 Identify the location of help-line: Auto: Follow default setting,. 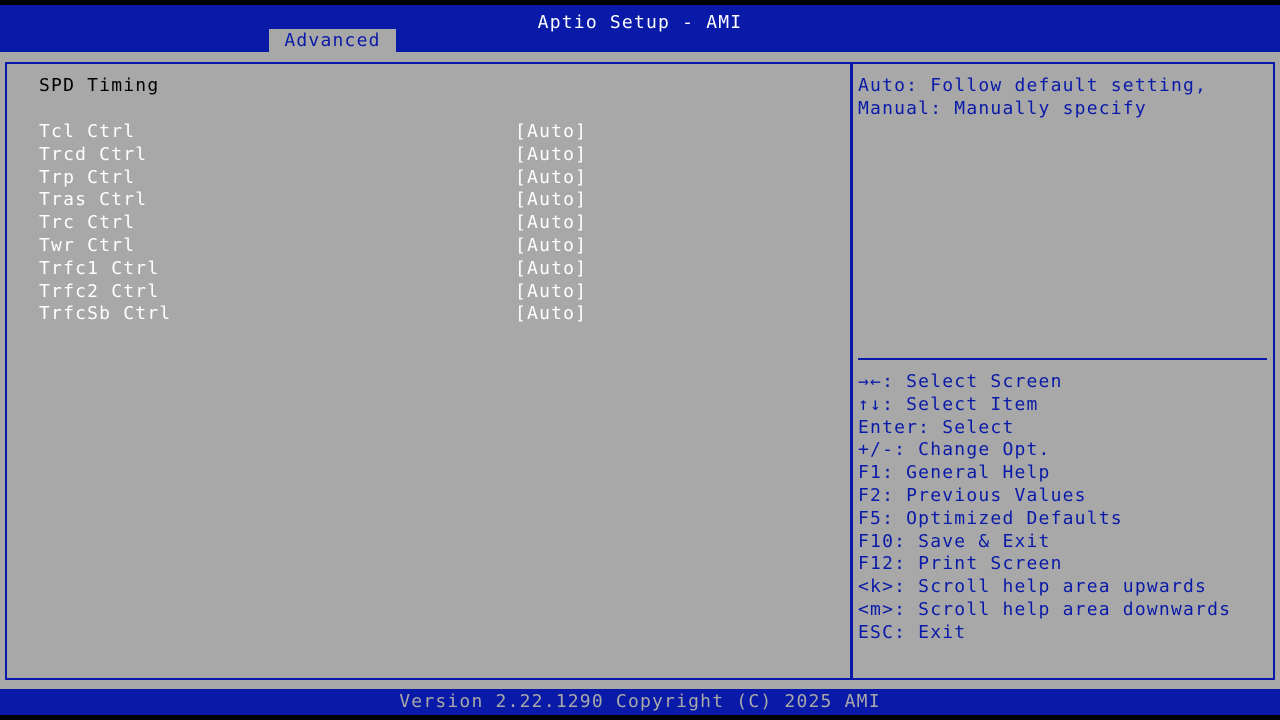
(1033, 85).